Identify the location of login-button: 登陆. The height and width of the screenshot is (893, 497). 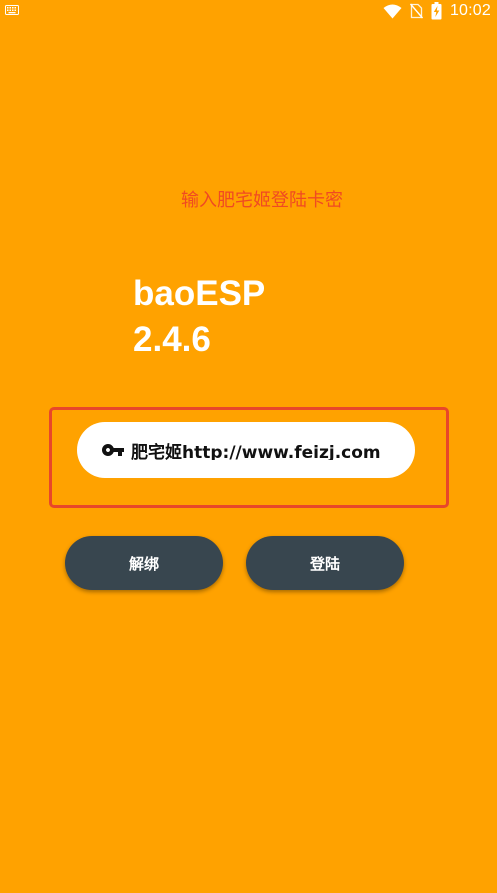
(325, 563).